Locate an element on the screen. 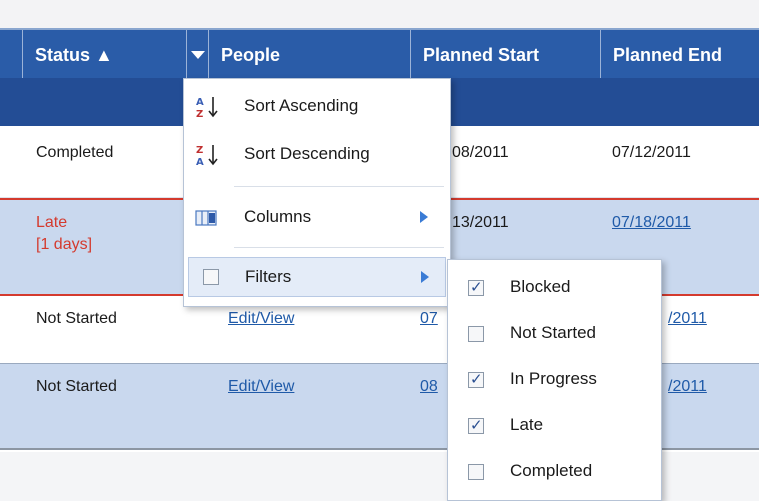  column-menu-button is located at coordinates (197, 55).